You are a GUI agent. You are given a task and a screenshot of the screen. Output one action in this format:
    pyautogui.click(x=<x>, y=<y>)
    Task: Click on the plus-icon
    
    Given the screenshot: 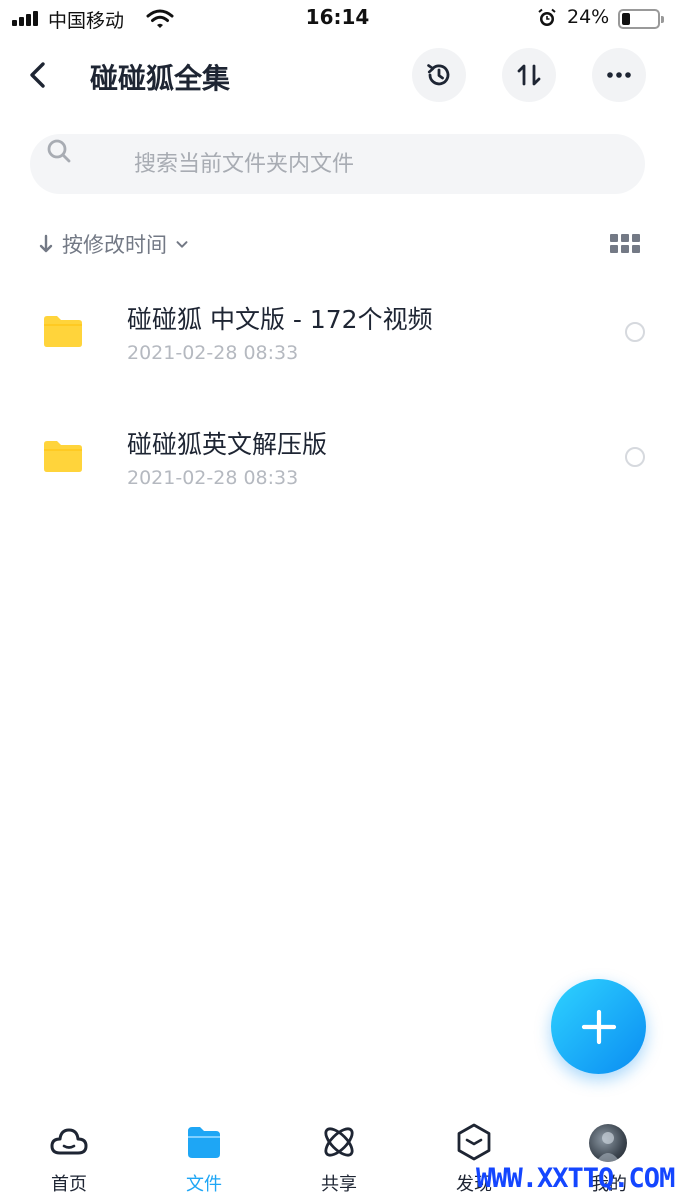 What is the action you would take?
    pyautogui.click(x=598, y=1026)
    